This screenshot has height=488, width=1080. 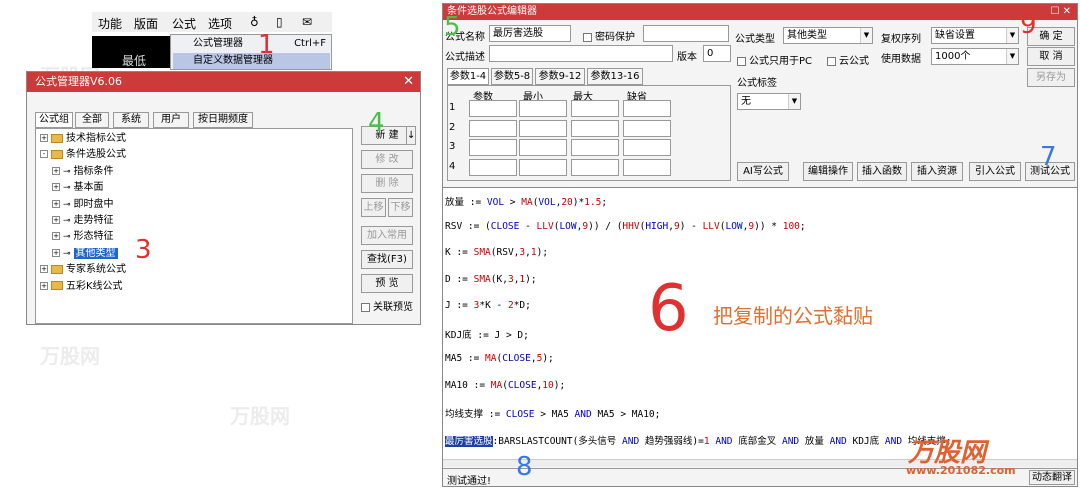 What do you see at coordinates (1054, 11) in the screenshot?
I see `maximize-icon: ☐` at bounding box center [1054, 11].